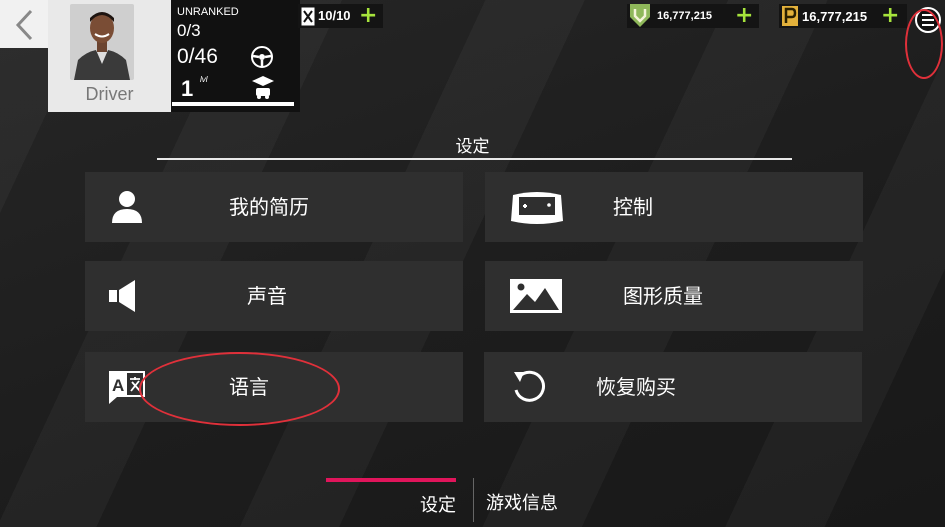 The image size is (945, 527). Describe the element at coordinates (187, 88) in the screenshot. I see `level-number: 1` at that location.